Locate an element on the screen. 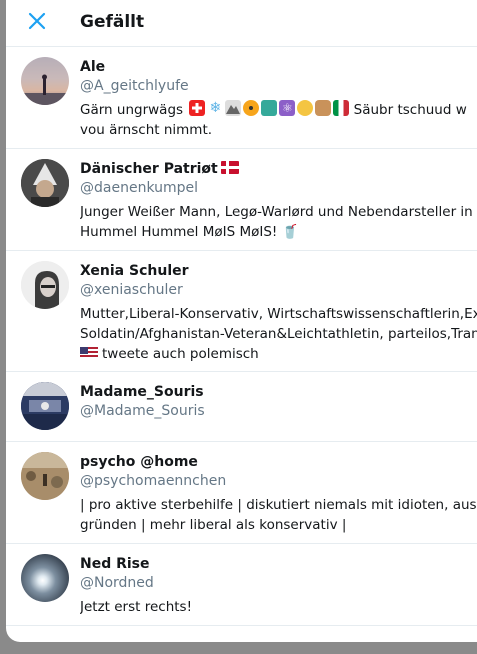 This screenshot has width=477, height=654. user-name: Ned Rise is located at coordinates (278, 564).